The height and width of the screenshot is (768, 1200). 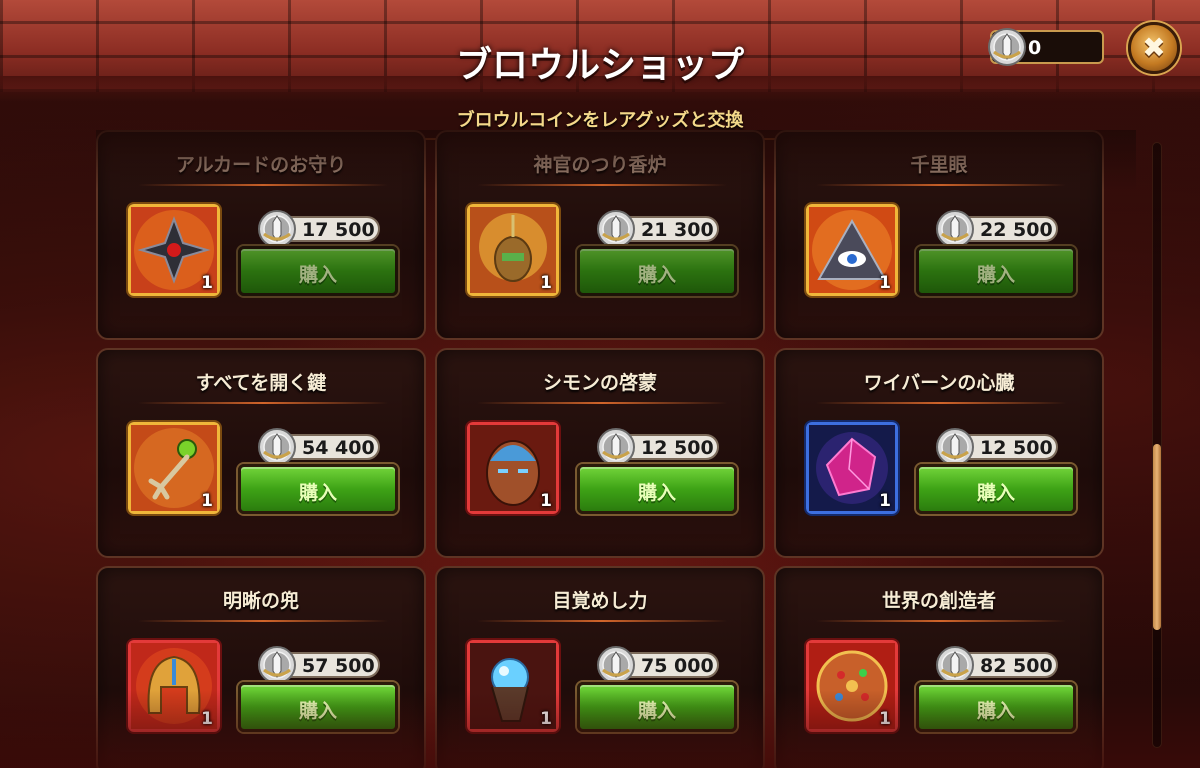 I want to click on shop-item-card: すべてを開く鍵 1 54 400 購入, so click(x=261, y=453).